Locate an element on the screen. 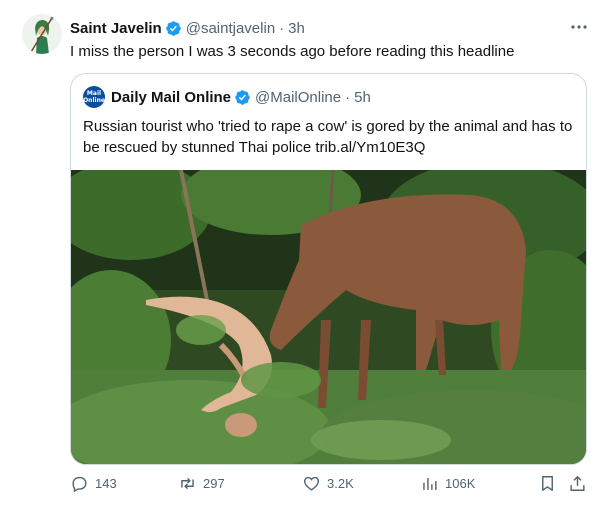 Image resolution: width=616 pixels, height=515 pixels. quote-author-avatar: Mail Online is located at coordinates (94, 97).